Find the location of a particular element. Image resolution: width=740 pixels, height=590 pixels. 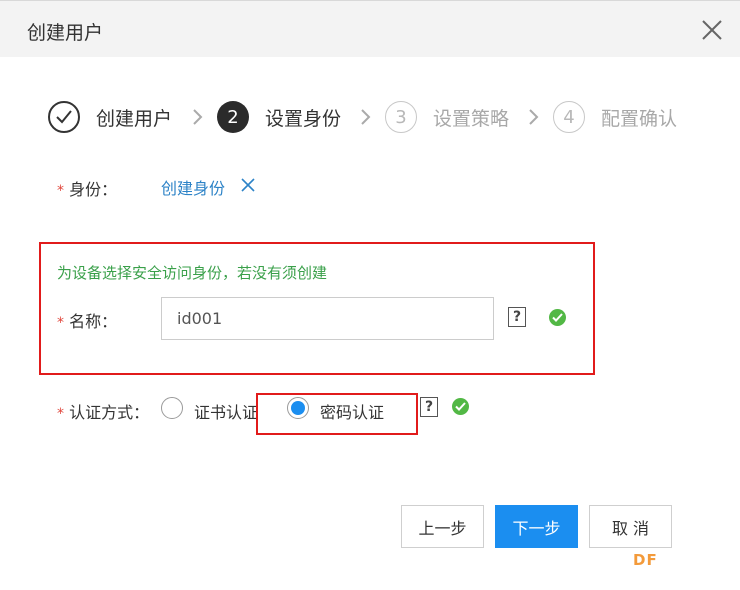

name-label: * 名称： is located at coordinates (87, 320).